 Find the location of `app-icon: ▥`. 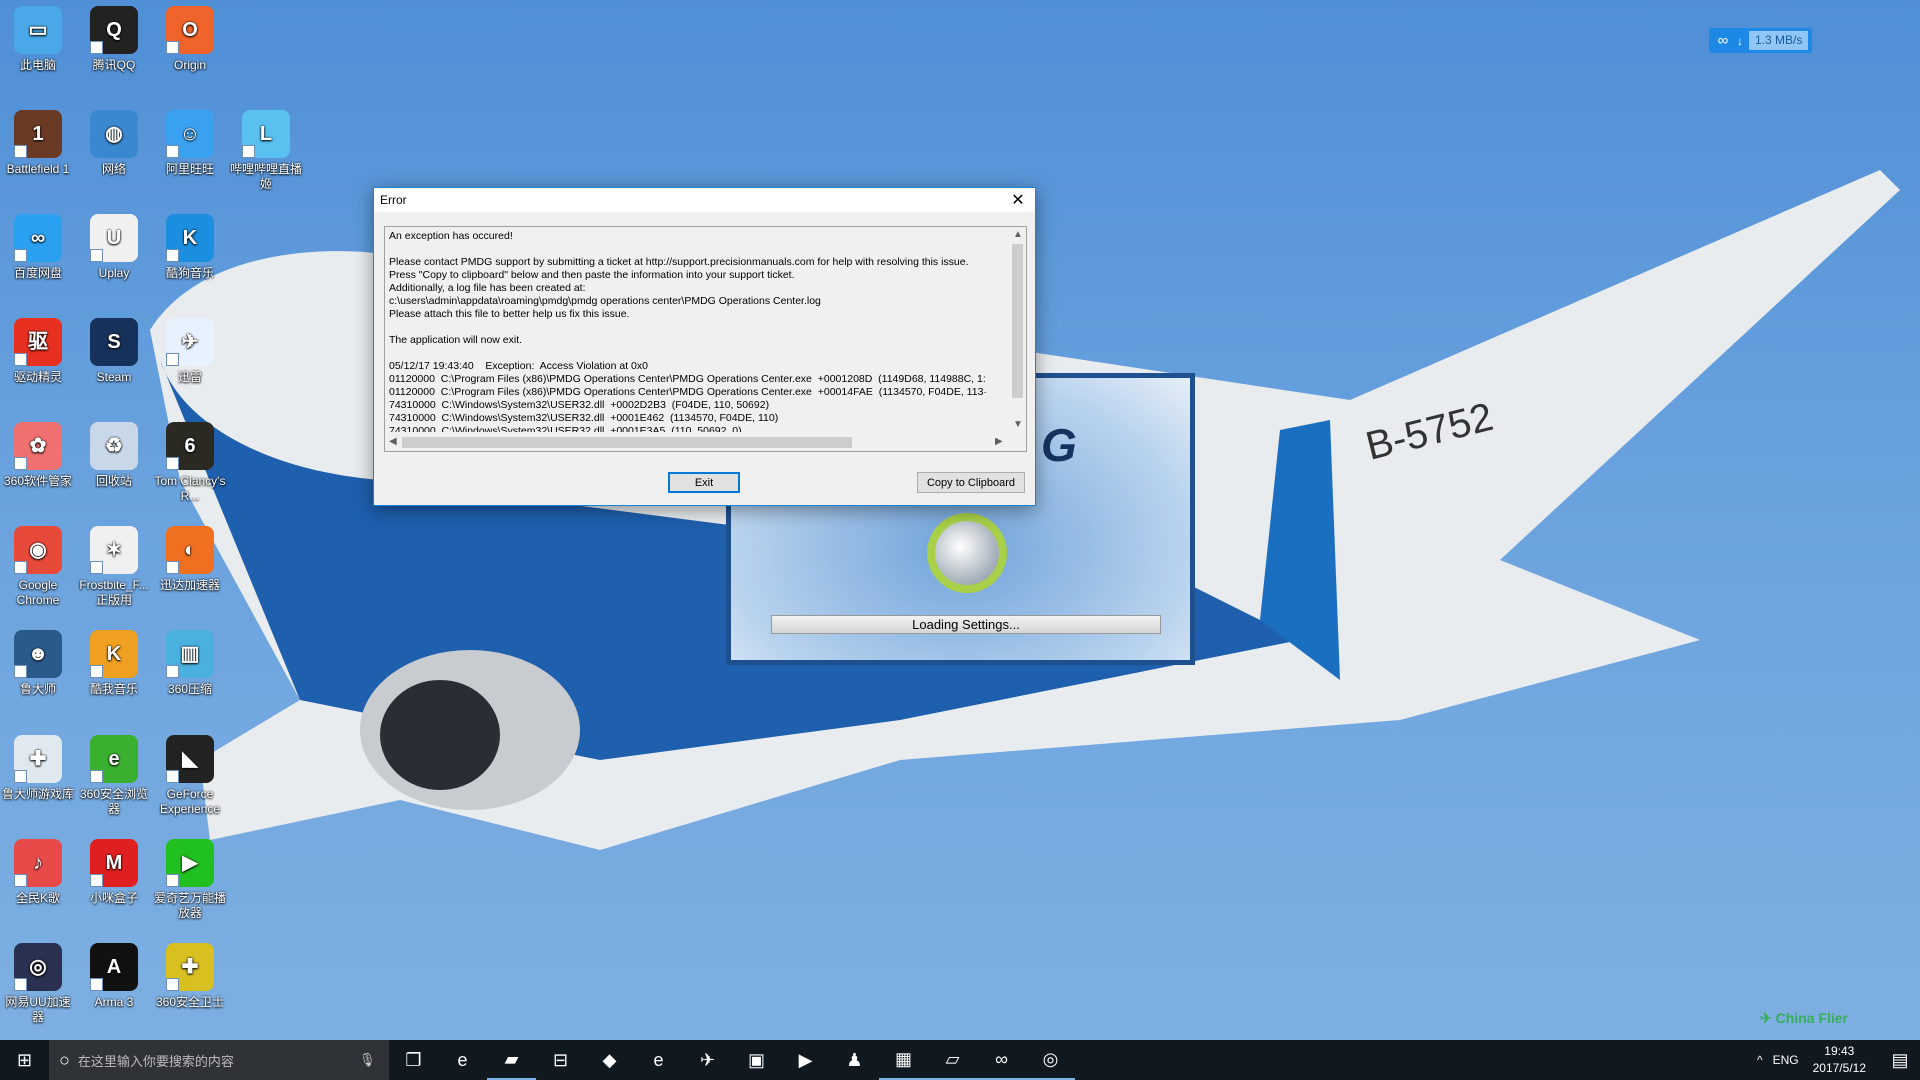

app-icon: ▥ is located at coordinates (190, 654).